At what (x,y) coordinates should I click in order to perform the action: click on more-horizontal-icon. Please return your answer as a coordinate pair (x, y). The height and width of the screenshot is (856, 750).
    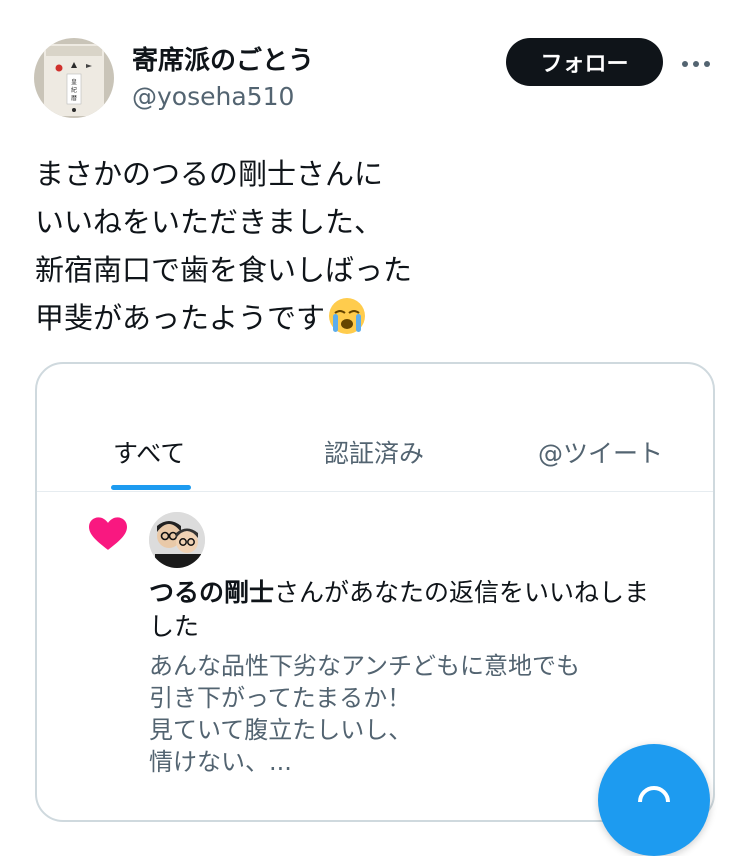
    Looking at the image, I should click on (696, 64).